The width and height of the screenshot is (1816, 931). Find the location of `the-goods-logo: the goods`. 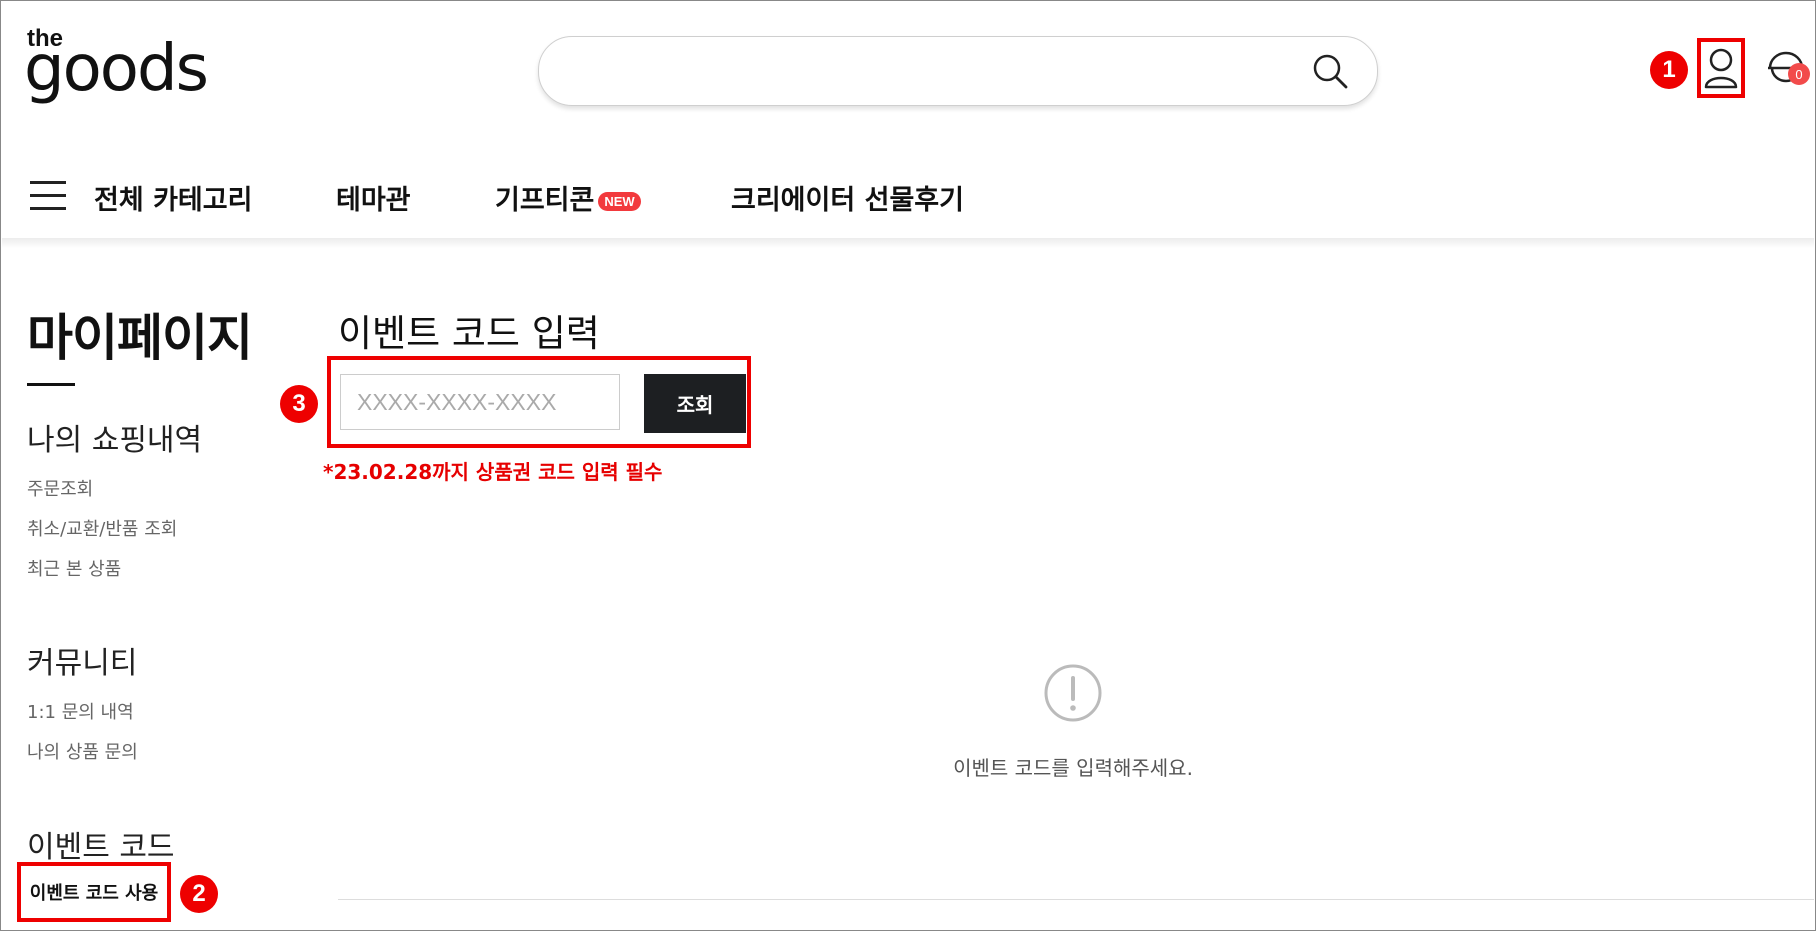

the-goods-logo: the goods is located at coordinates (118, 67).